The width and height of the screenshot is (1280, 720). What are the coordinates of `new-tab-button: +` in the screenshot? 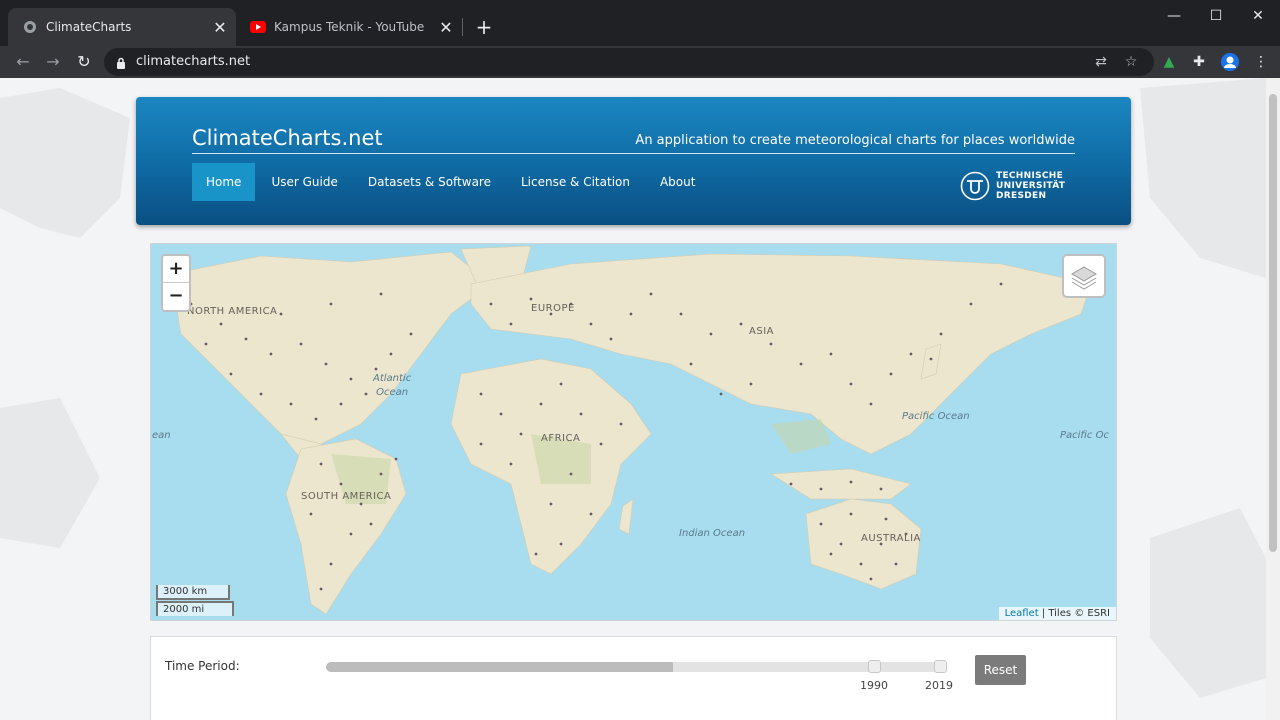 It's located at (484, 27).